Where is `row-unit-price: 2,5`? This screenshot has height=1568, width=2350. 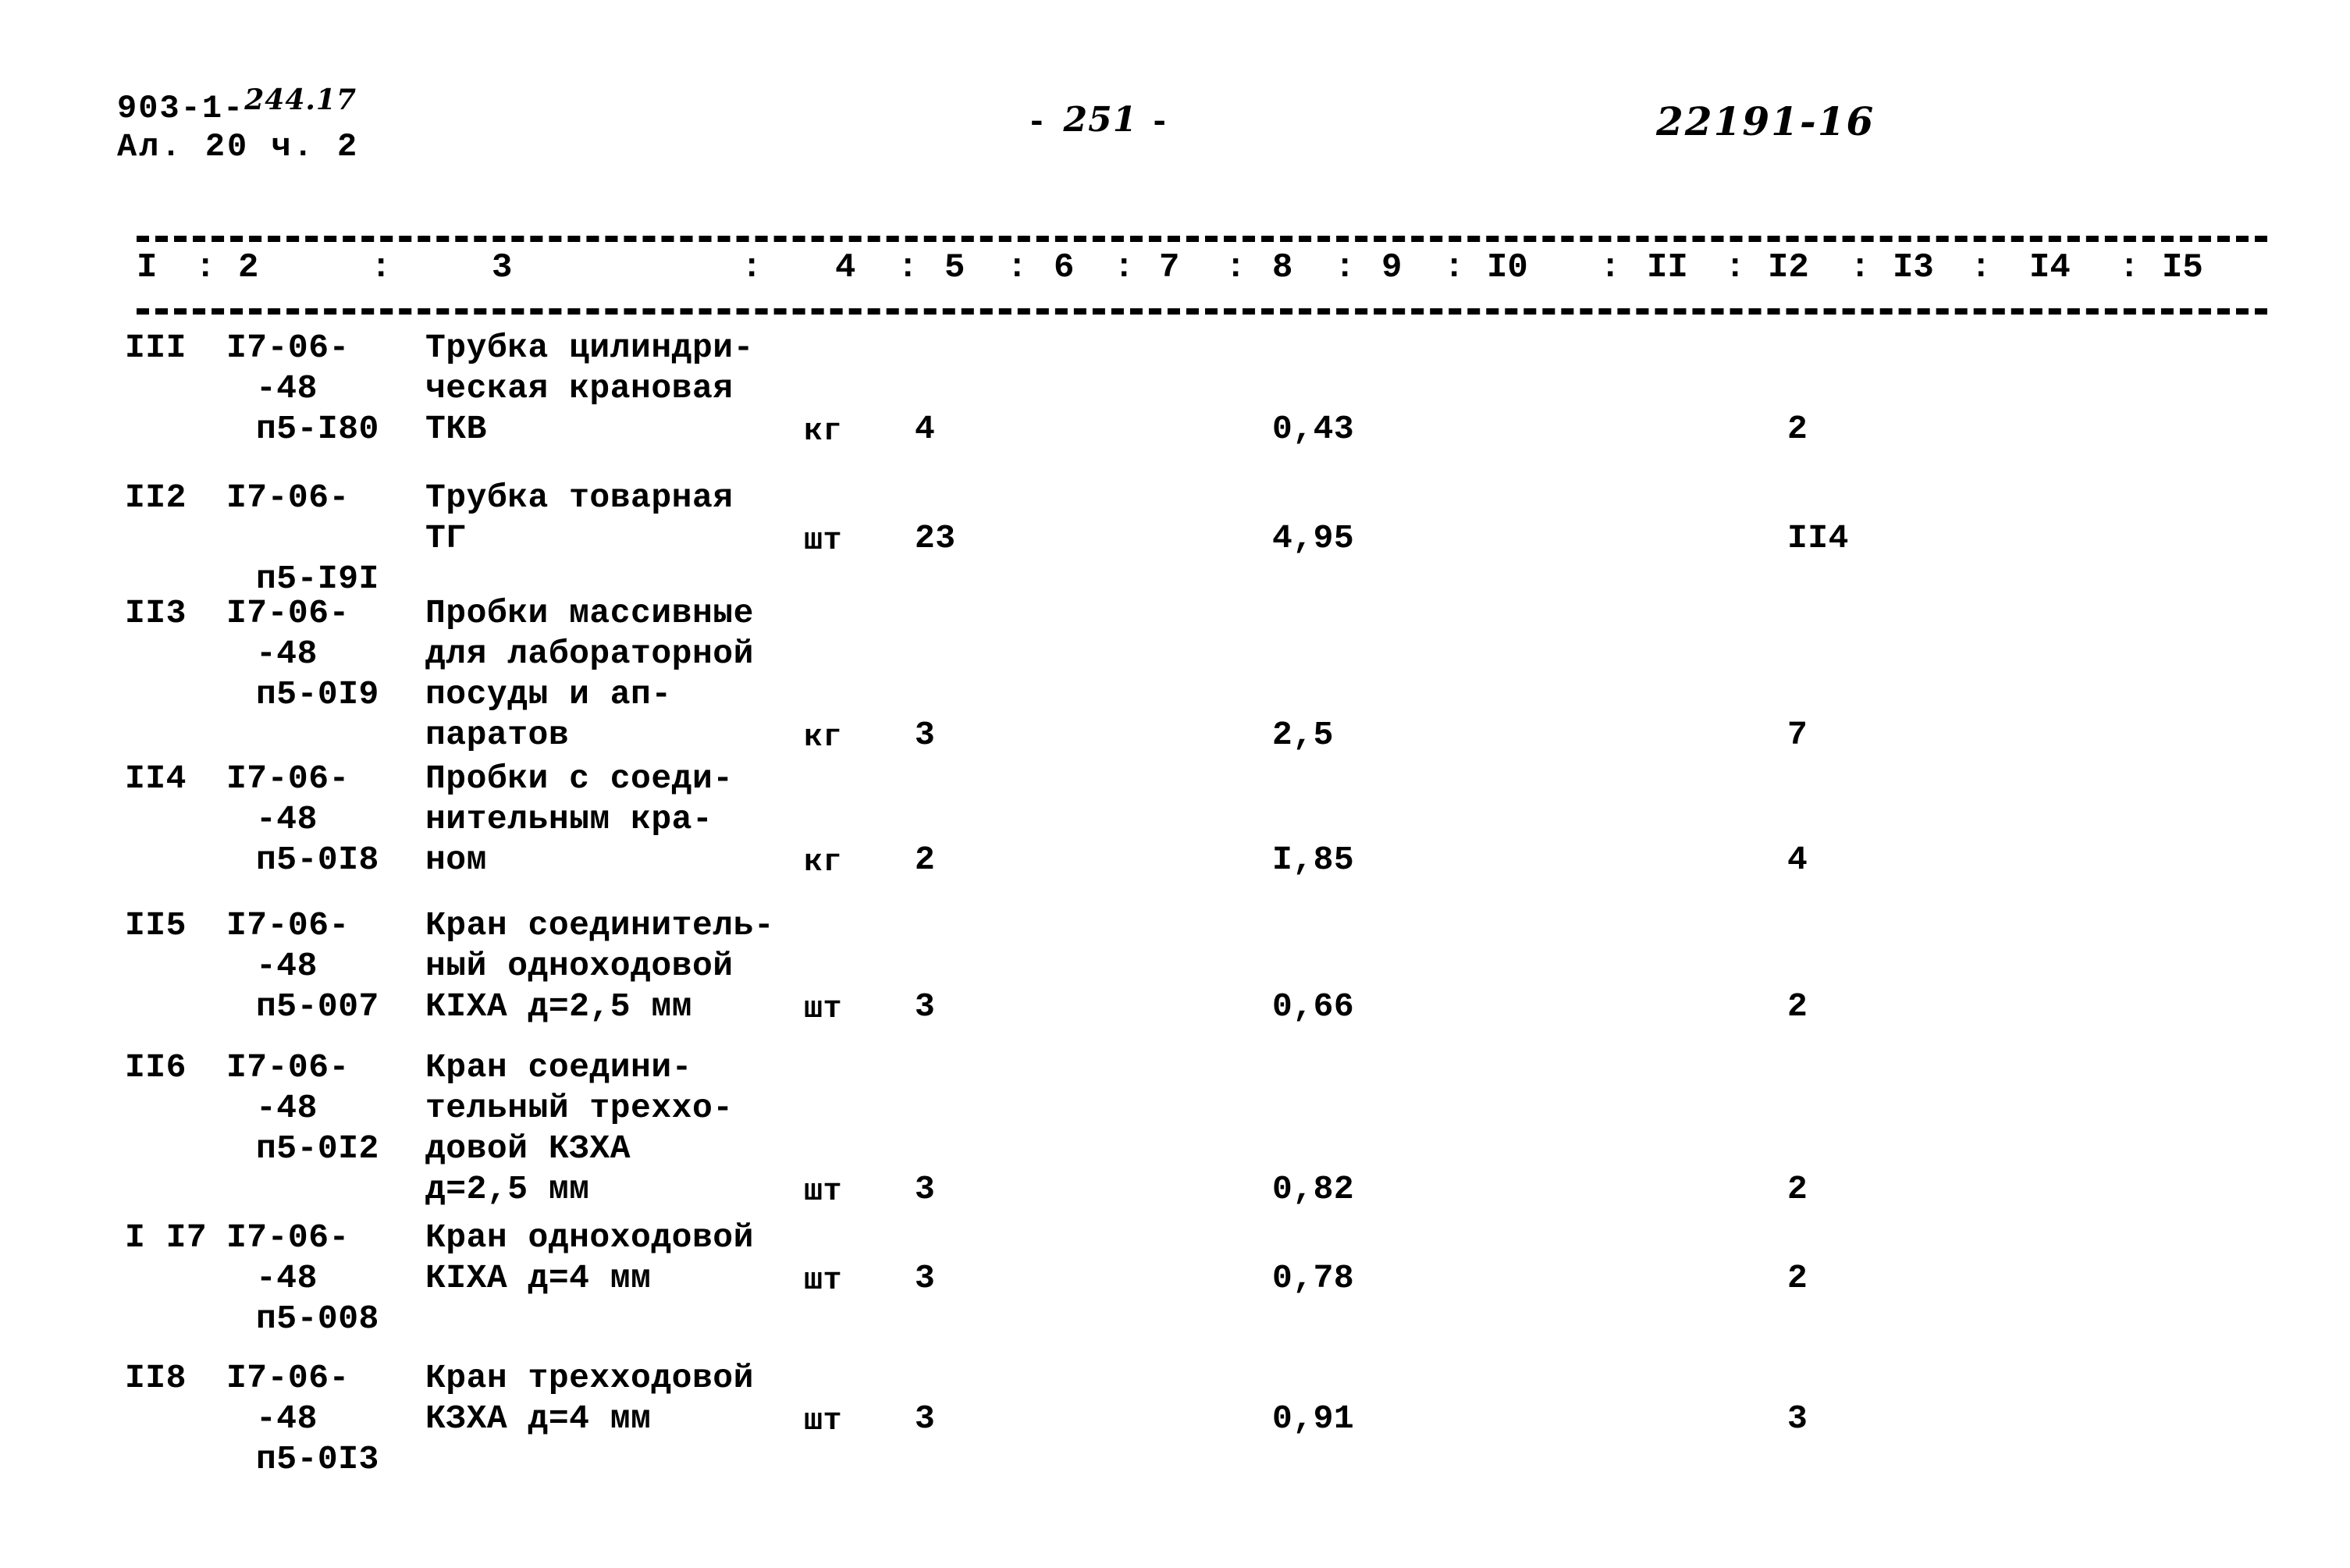 row-unit-price: 2,5 is located at coordinates (1303, 735).